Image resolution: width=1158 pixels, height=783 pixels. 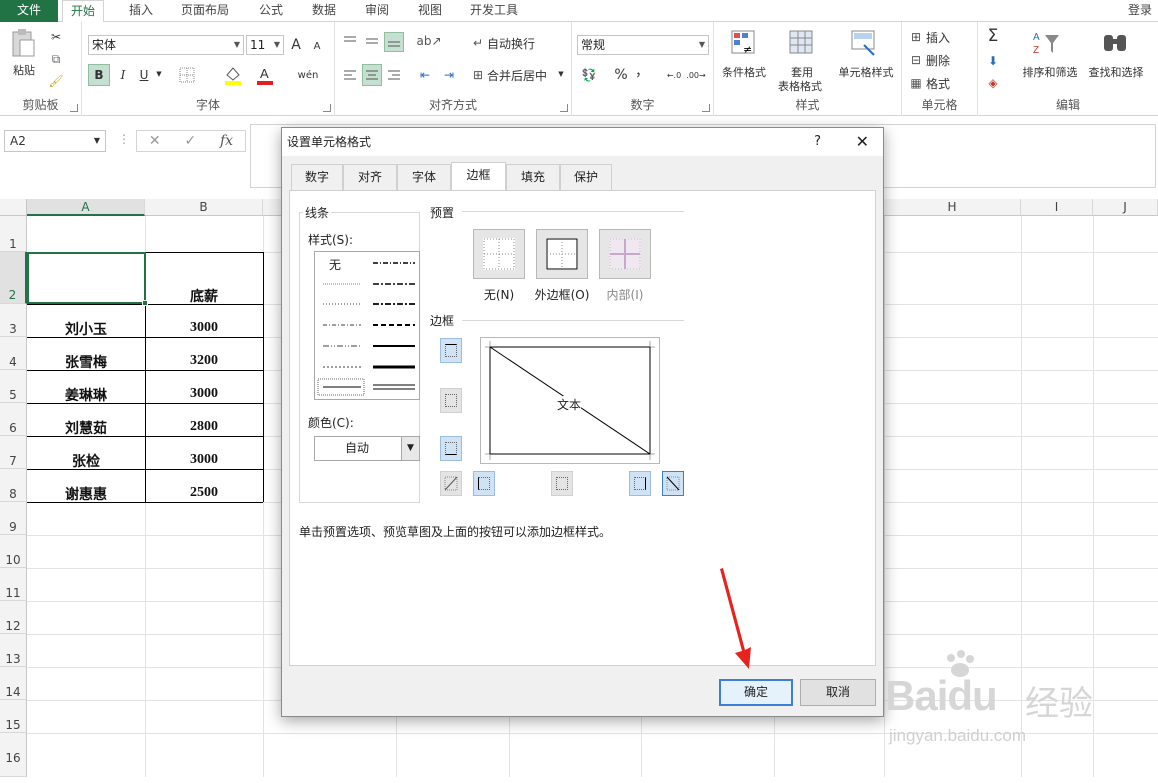 I want to click on cell-b8: 2500, so click(x=204, y=493).